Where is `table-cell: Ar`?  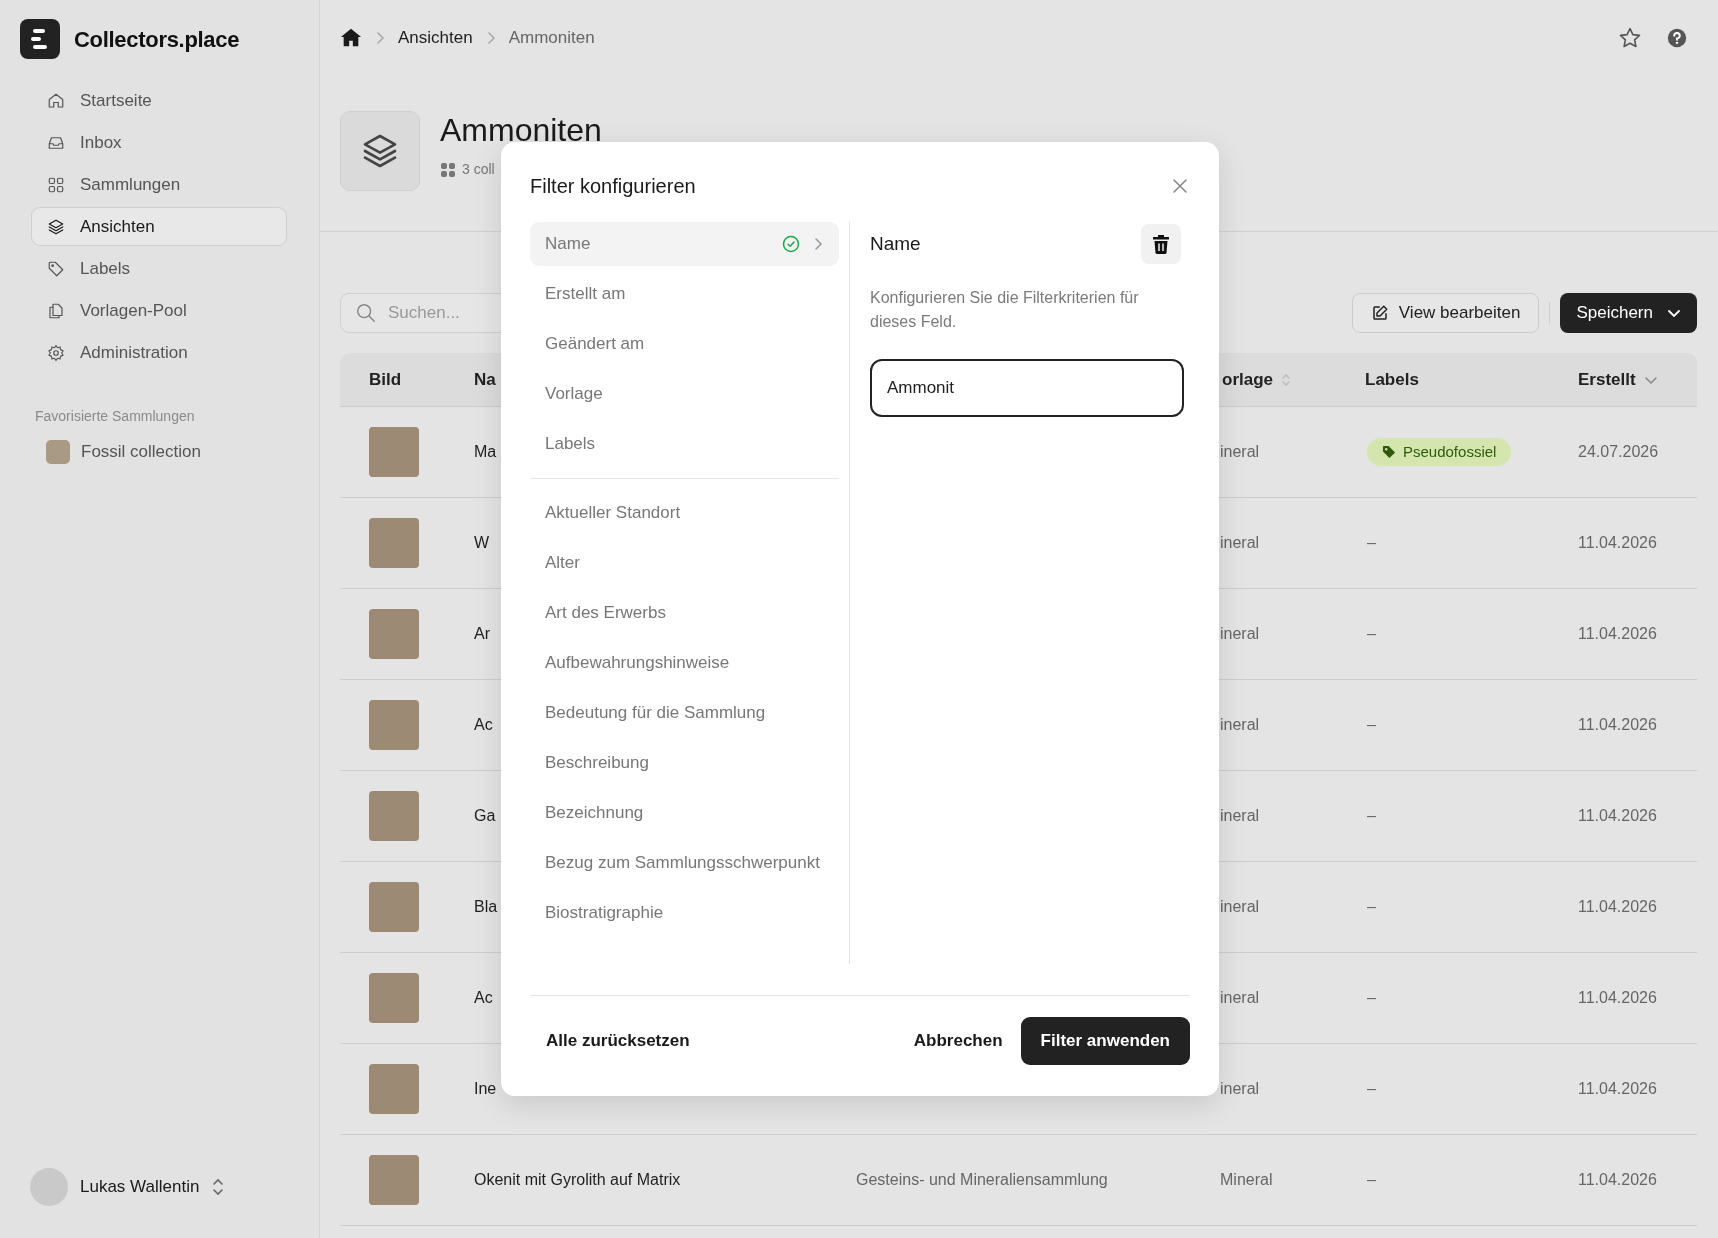
table-cell: Ar is located at coordinates (482, 634).